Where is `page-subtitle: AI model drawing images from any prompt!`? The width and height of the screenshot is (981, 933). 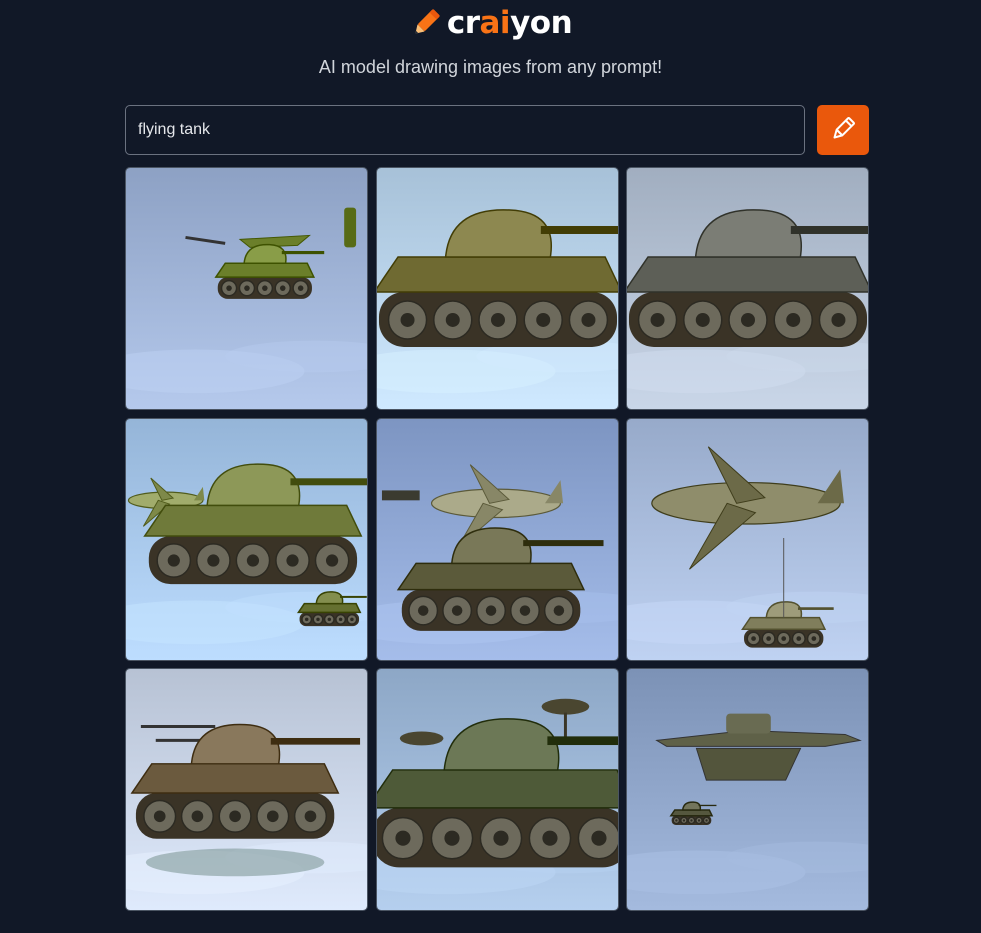
page-subtitle: AI model drawing images from any prompt! is located at coordinates (490, 67).